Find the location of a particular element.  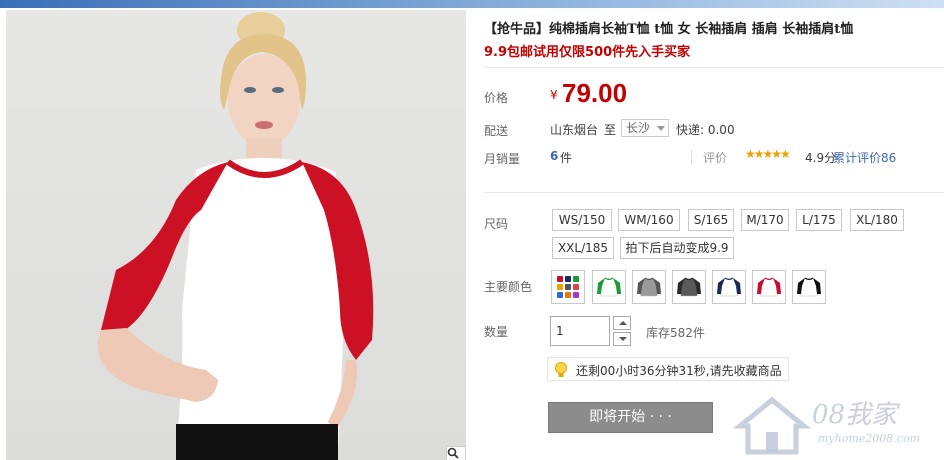

quantity-decrement-button is located at coordinates (622, 339).